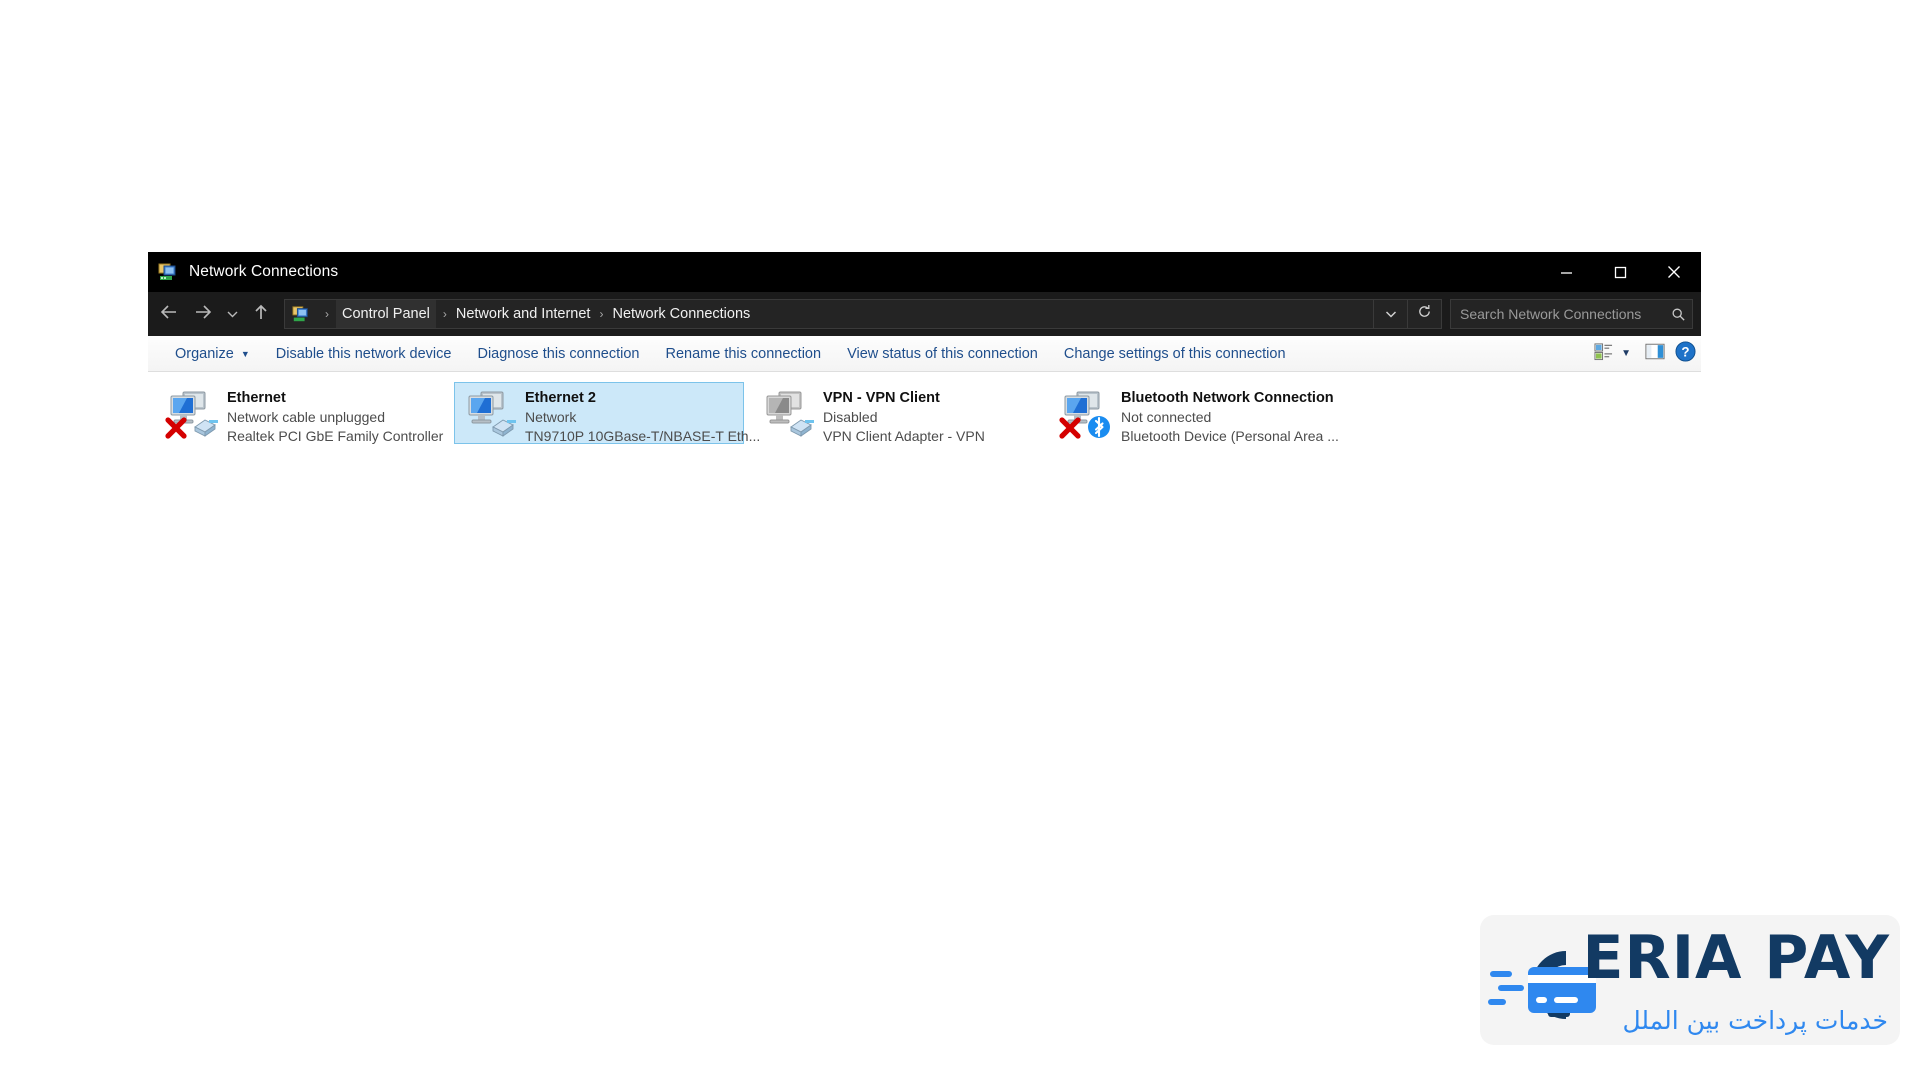 Image resolution: width=1920 pixels, height=1080 pixels. I want to click on search-icon, so click(1678, 314).